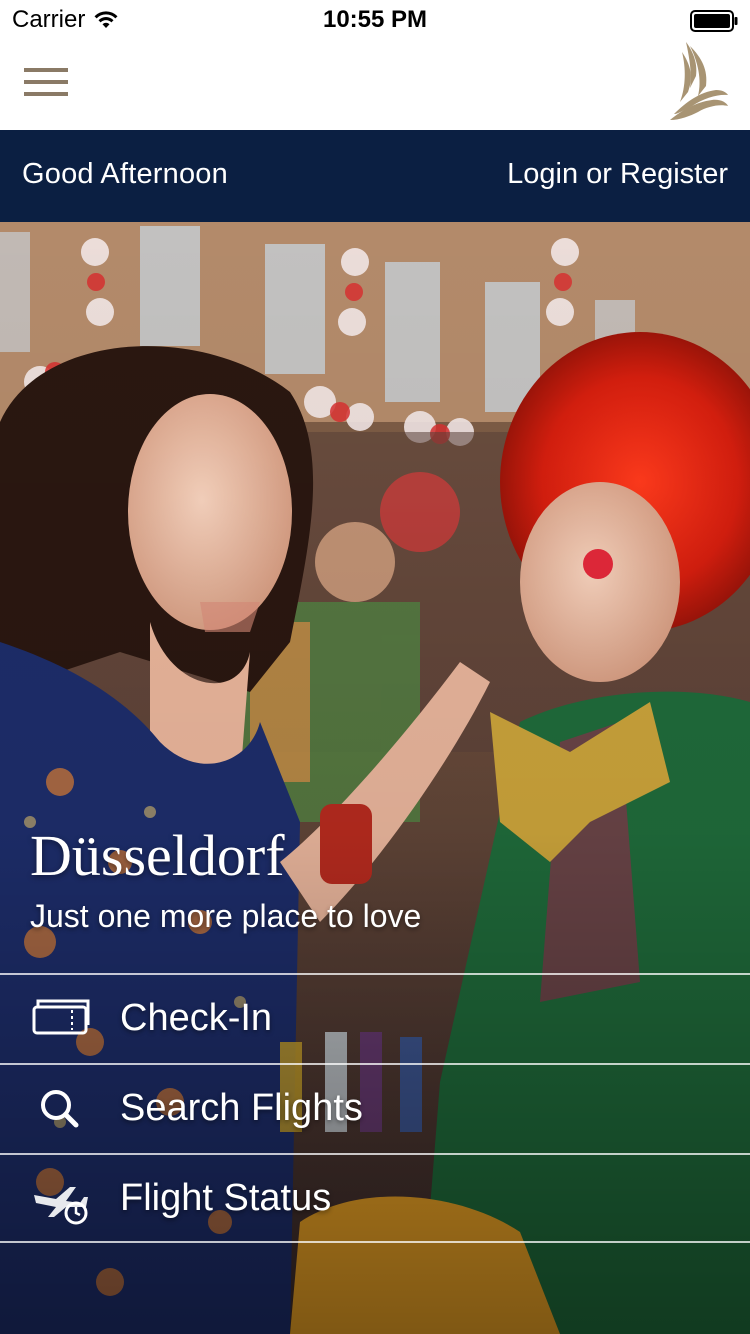 This screenshot has height=1334, width=750. What do you see at coordinates (699, 81) in the screenshot?
I see `airline-bird-logo` at bounding box center [699, 81].